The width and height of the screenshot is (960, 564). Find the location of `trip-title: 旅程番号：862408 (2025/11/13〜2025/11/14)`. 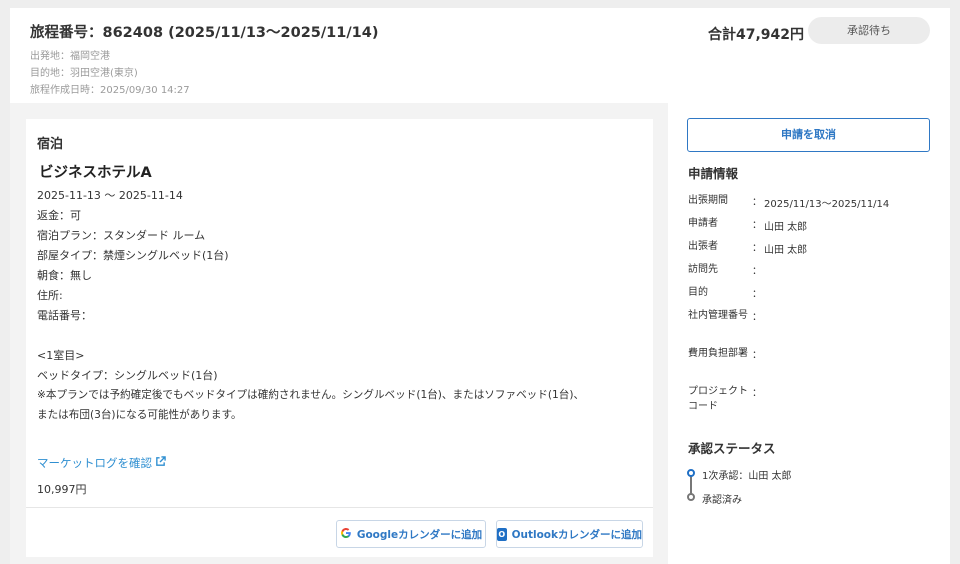

trip-title: 旅程番号：862408 (2025/11/13〜2025/11/14) is located at coordinates (204, 33).